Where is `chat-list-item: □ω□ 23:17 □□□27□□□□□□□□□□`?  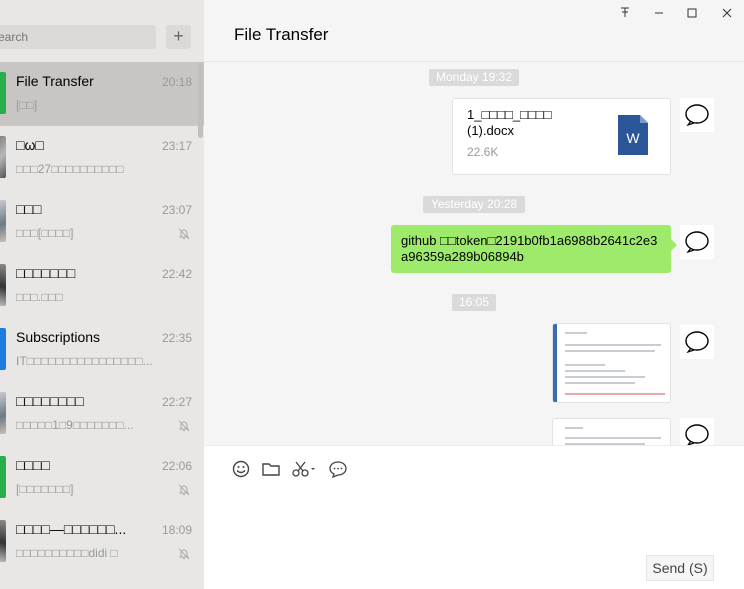 chat-list-item: □ω□ 23:17 □□□27□□□□□□□□□□ is located at coordinates (102, 158).